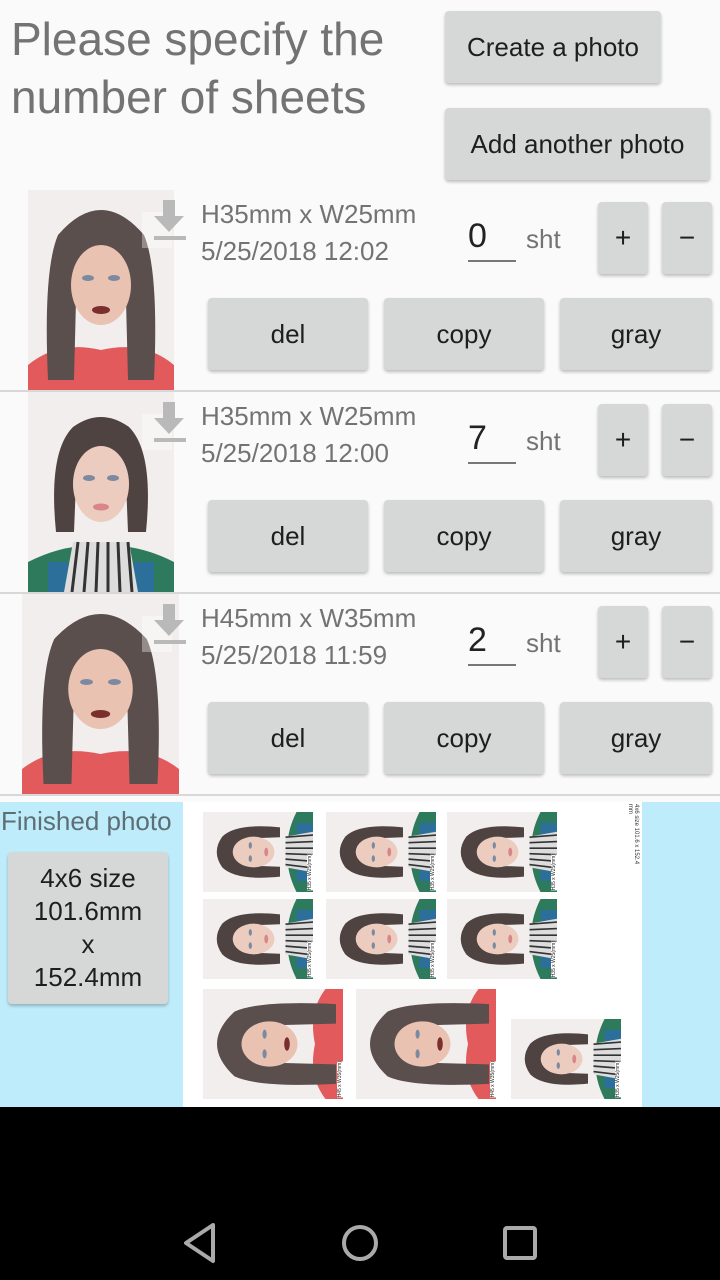  Describe the element at coordinates (88, 928) in the screenshot. I see `paper-size-button: 4x6 size 101.6mm x 152.4mm` at that location.